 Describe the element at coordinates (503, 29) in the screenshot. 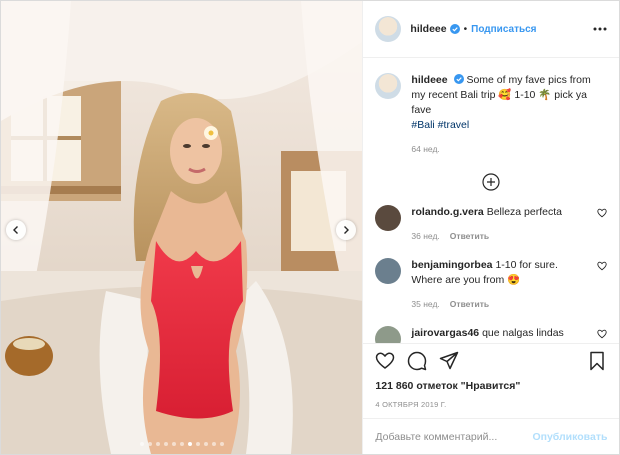

I see `follow-button: Подписаться` at that location.